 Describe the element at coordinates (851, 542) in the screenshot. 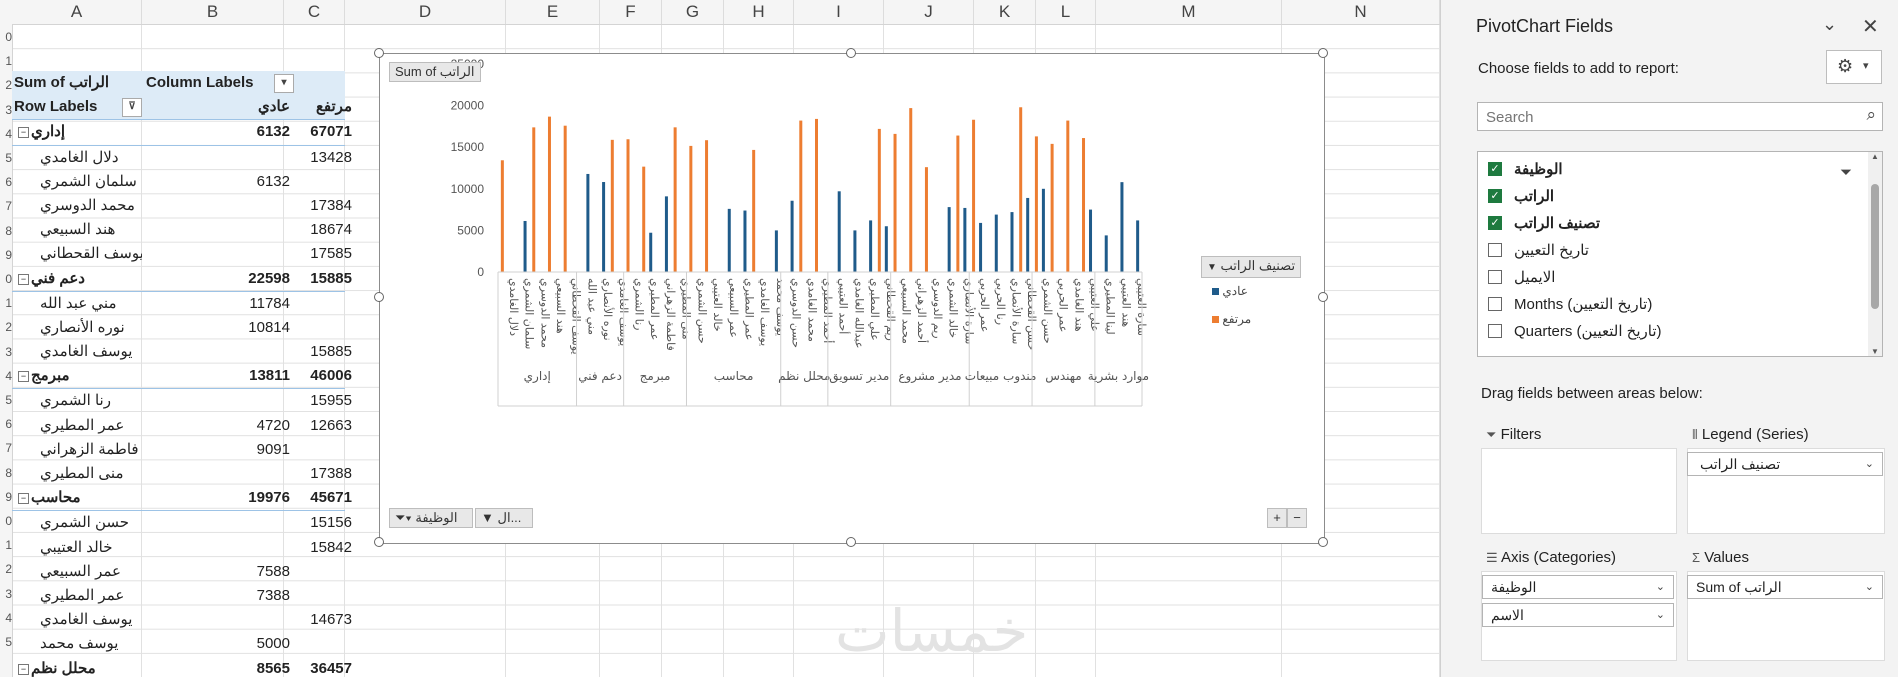

I see `chart-resize-handle-s` at that location.